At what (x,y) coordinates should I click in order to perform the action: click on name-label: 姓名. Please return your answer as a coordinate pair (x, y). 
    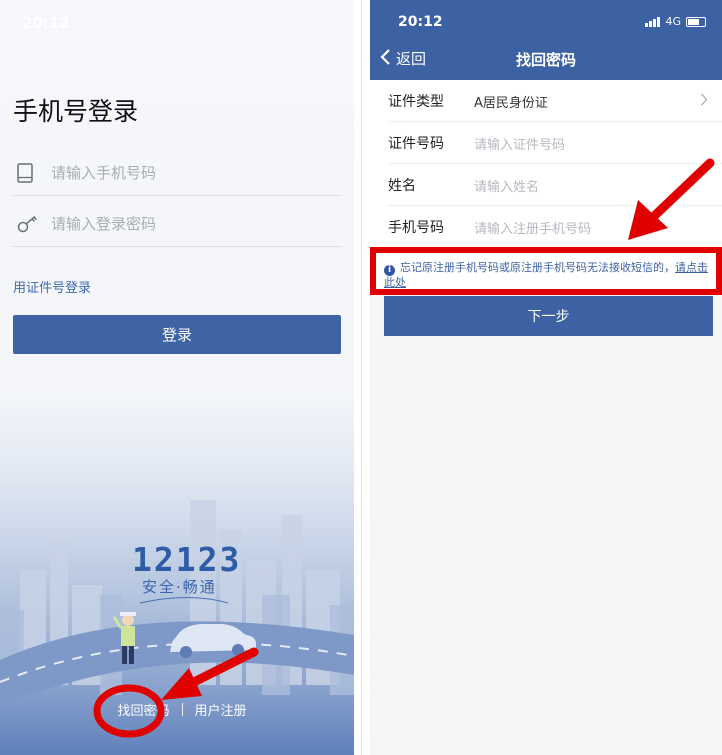
    Looking at the image, I should click on (402, 186).